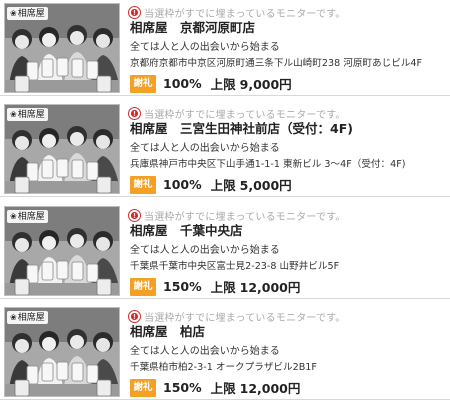 The height and width of the screenshot is (406, 450). What do you see at coordinates (265, 84) in the screenshot?
I see `limit-value: 9,000円` at bounding box center [265, 84].